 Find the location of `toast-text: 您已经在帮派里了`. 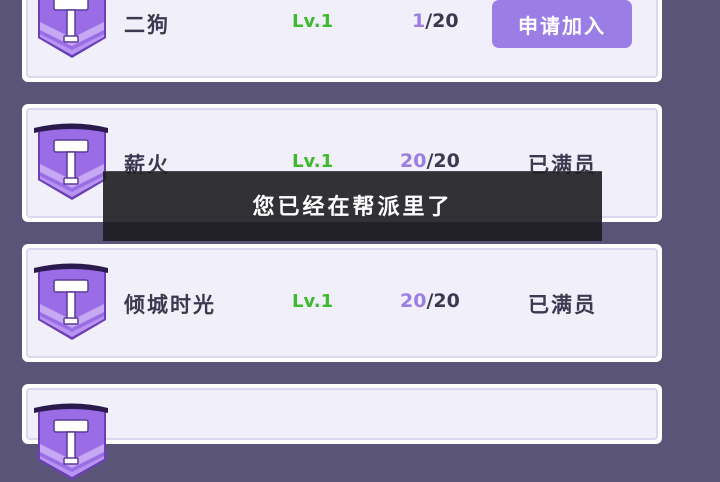

toast-text: 您已经在帮派里了 is located at coordinates (352, 207).